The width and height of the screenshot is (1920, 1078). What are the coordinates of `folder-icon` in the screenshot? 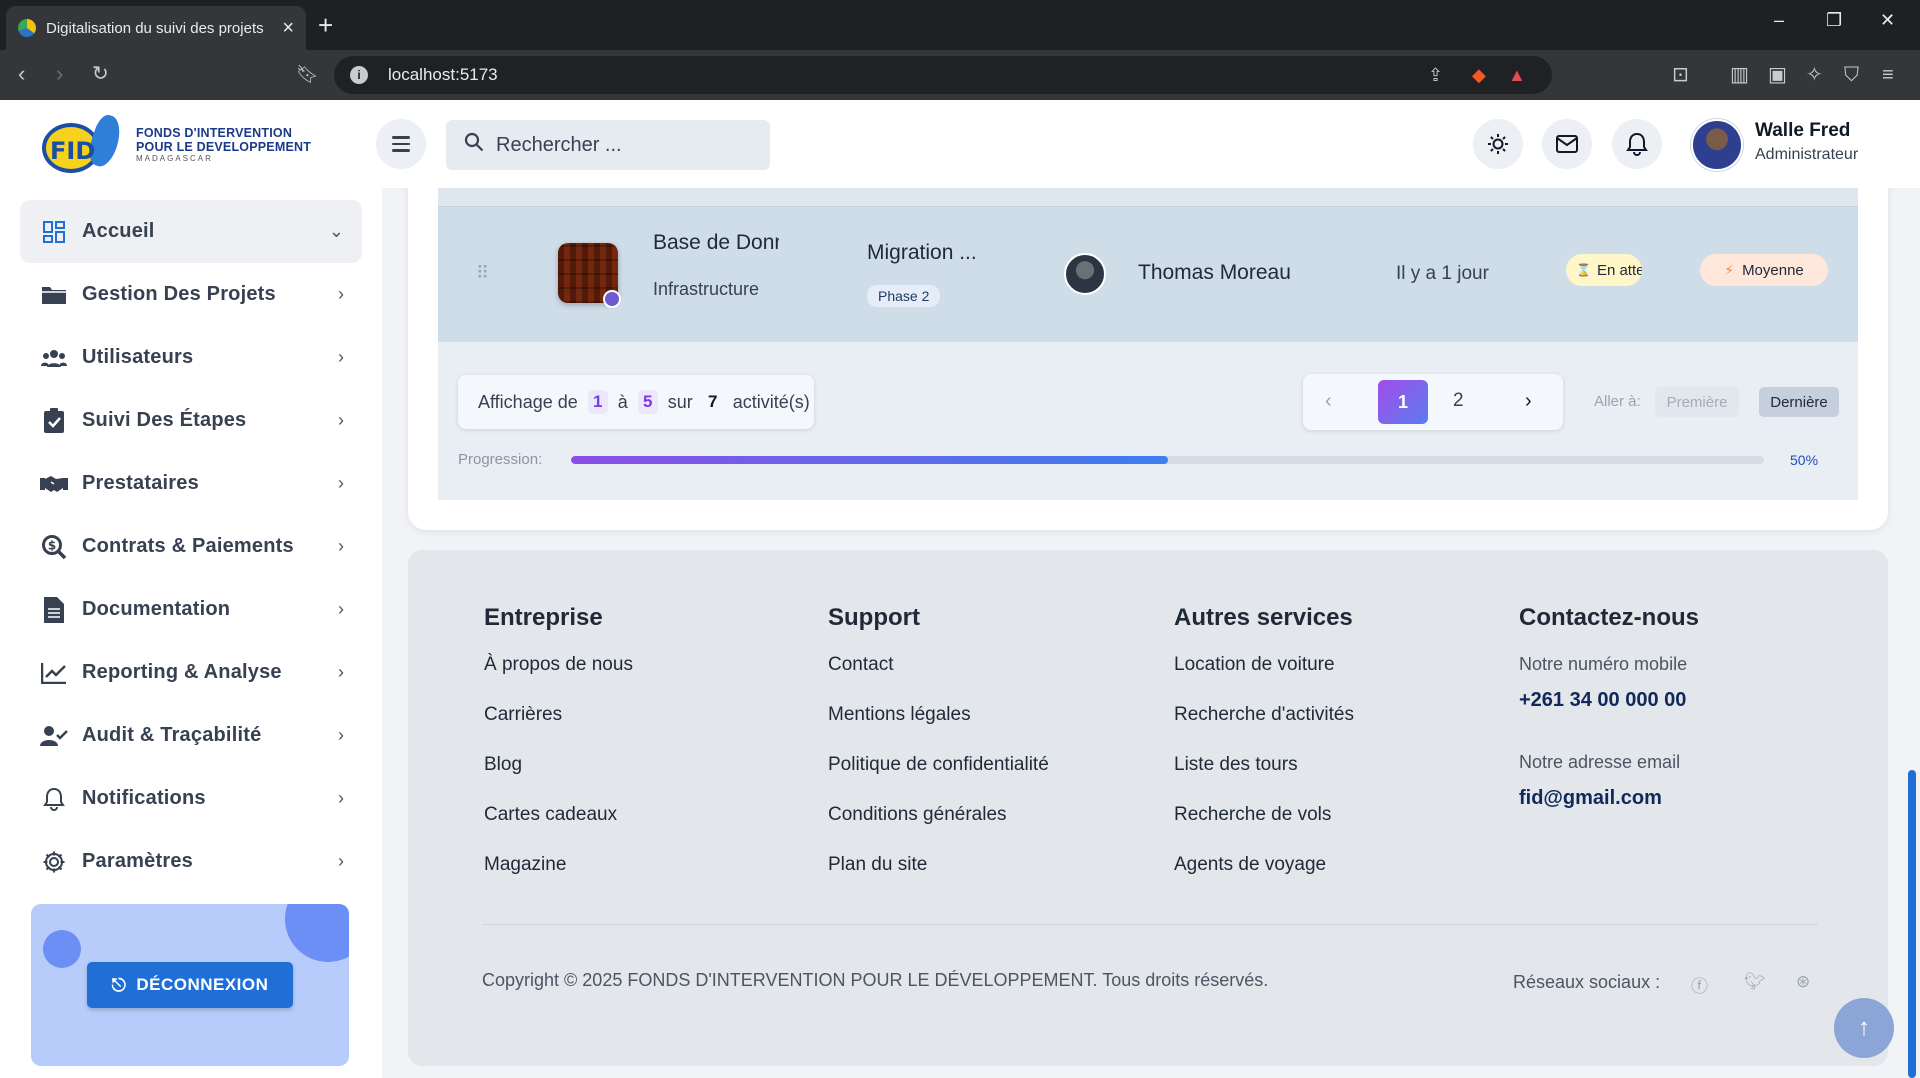 It's located at (54, 295).